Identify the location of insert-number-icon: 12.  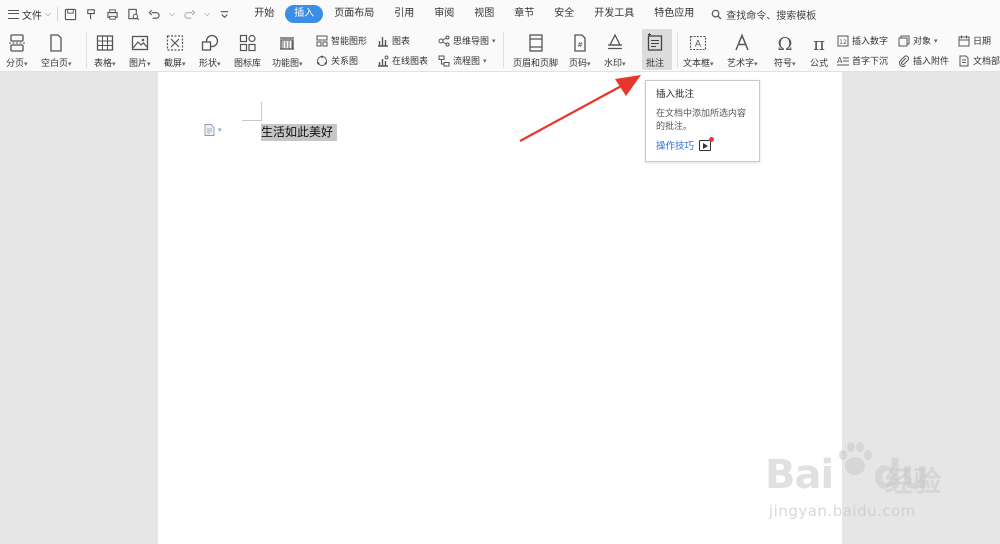
(843, 40).